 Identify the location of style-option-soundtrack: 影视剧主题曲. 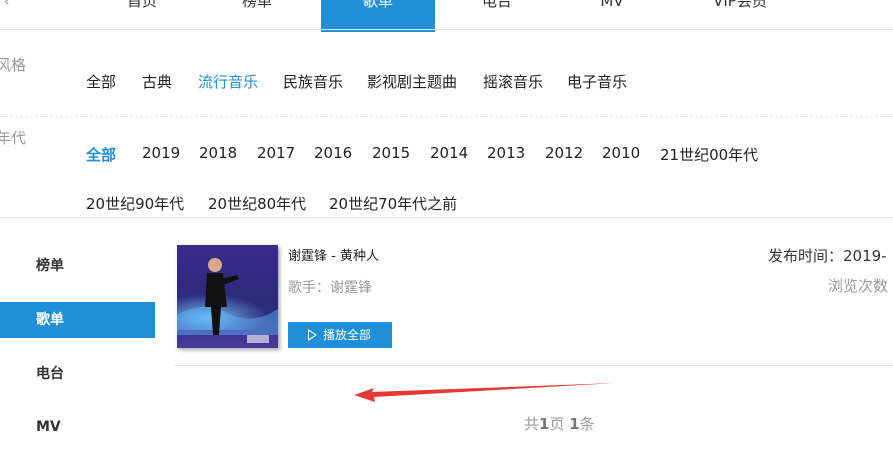
(412, 81).